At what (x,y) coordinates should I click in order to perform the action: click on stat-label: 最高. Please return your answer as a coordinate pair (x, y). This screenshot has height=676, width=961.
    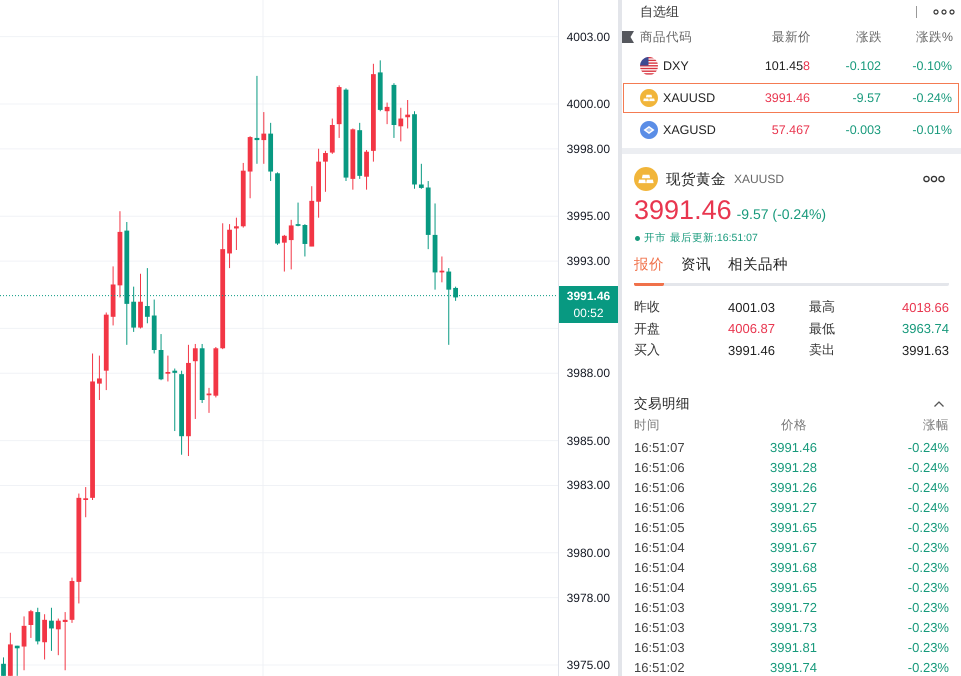
    Looking at the image, I should click on (822, 307).